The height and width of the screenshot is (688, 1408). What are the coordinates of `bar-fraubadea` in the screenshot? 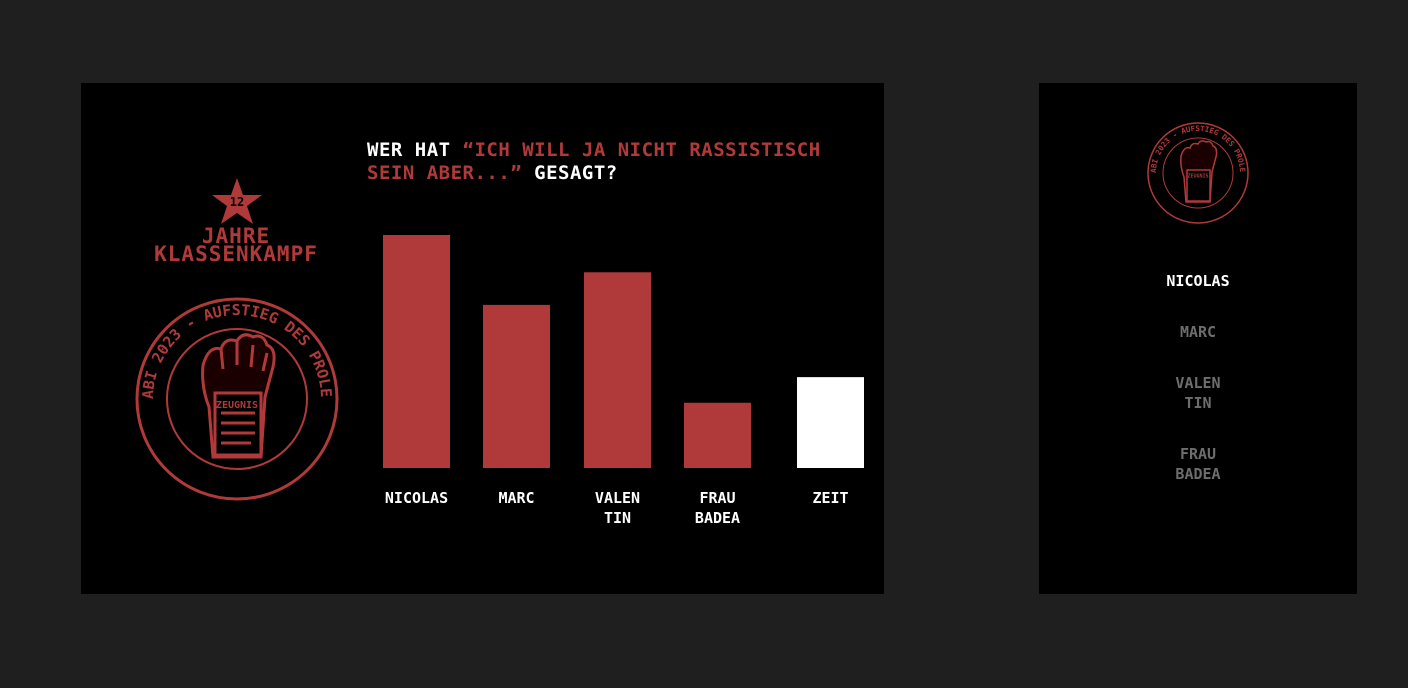 It's located at (717, 435).